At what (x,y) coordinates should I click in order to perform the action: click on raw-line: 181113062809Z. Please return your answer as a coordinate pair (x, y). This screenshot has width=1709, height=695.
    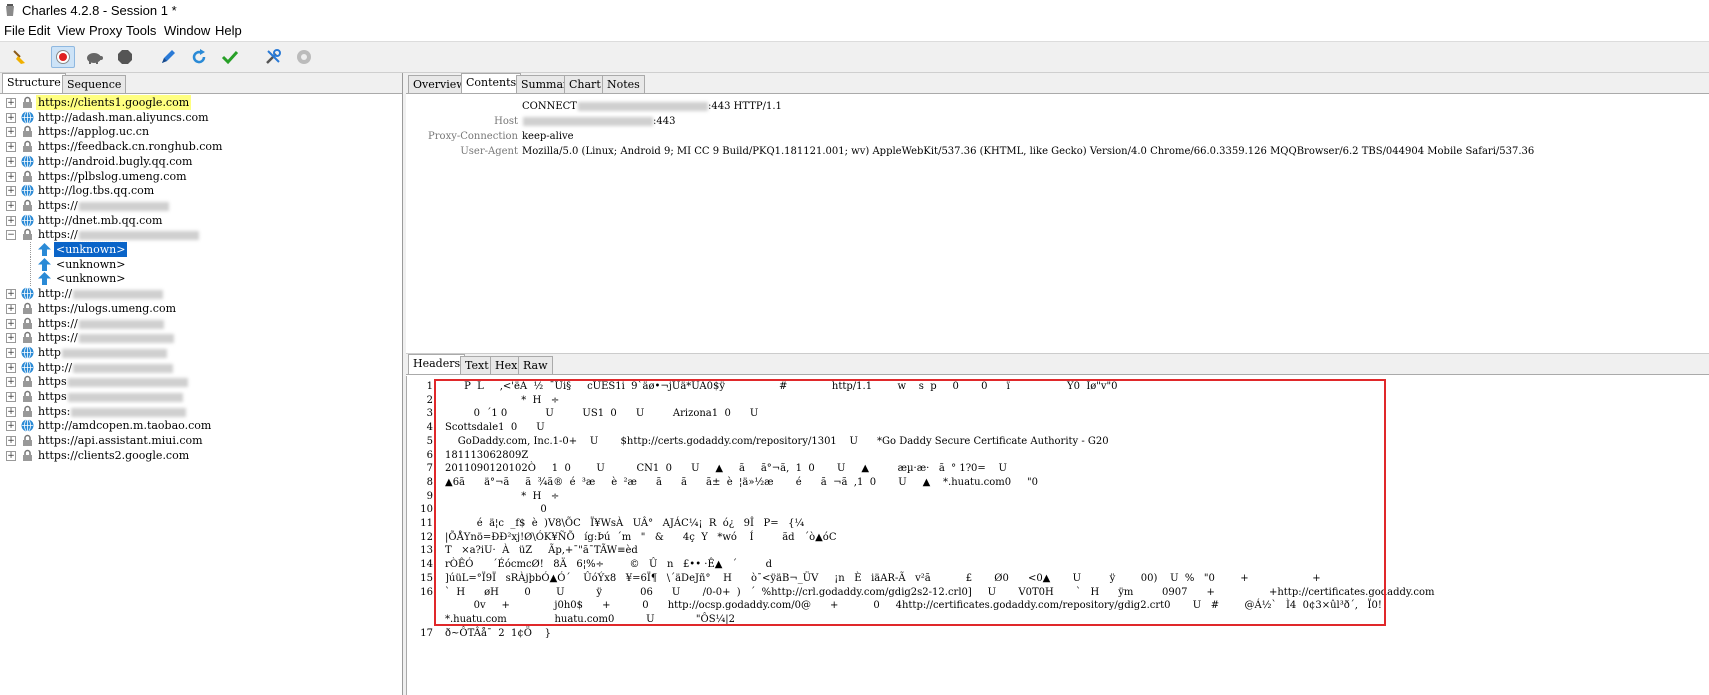
    Looking at the image, I should click on (487, 455).